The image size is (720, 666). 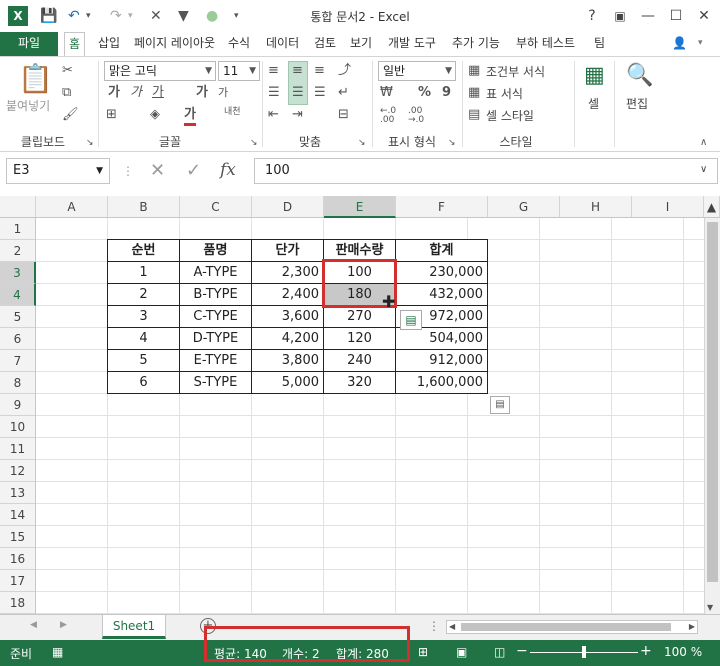 I want to click on horizontal-scrollbar: ◀ ▶, so click(x=572, y=627).